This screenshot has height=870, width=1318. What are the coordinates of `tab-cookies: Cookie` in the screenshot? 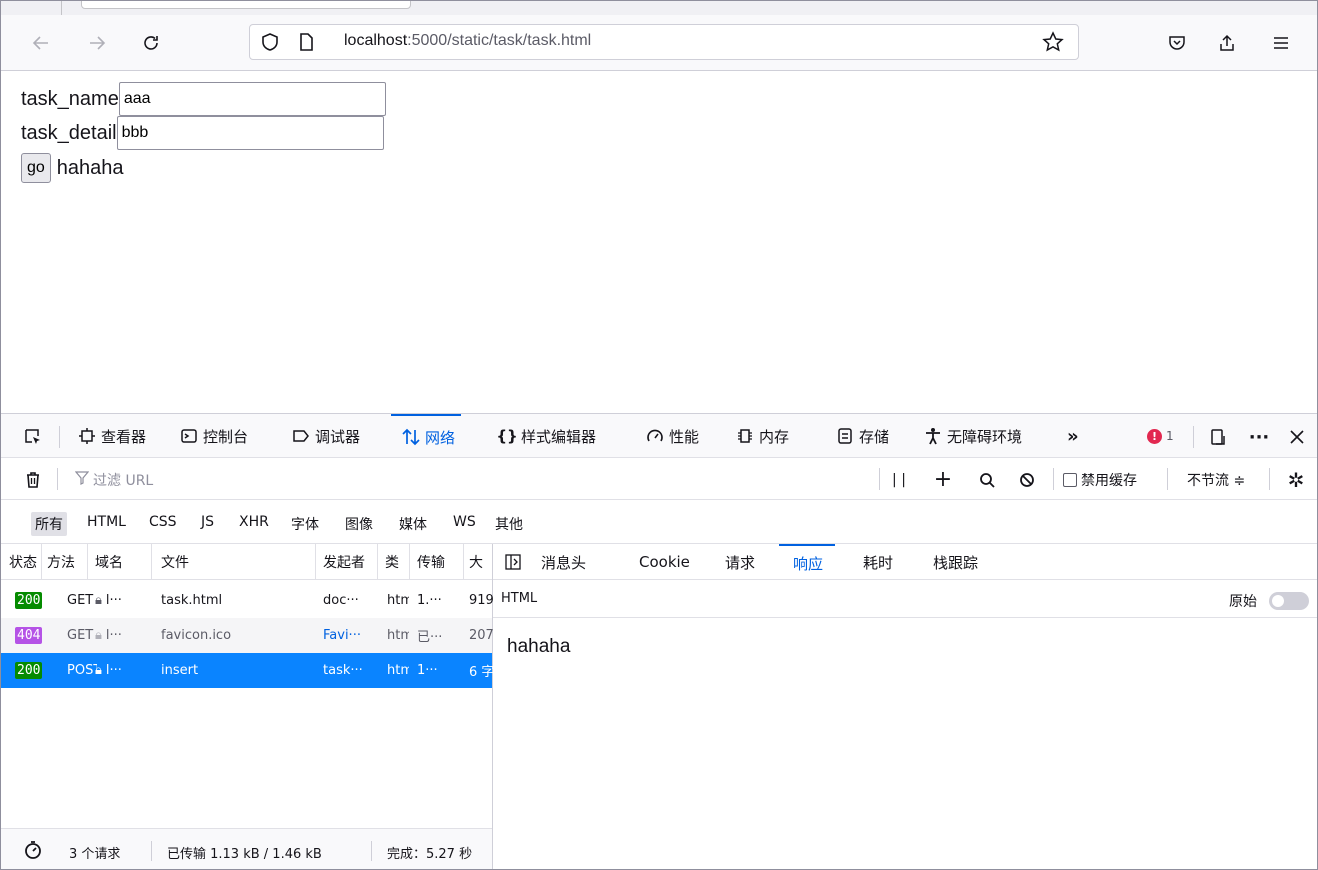 It's located at (664, 562).